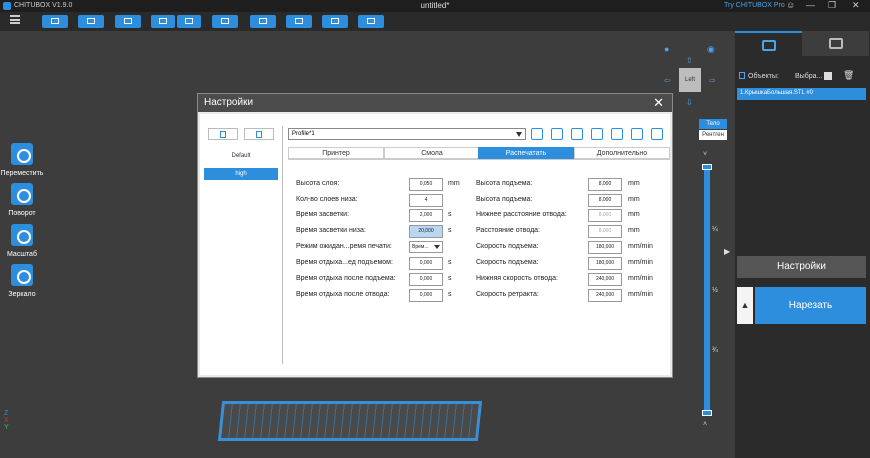  Describe the element at coordinates (241, 156) in the screenshot. I see `profile-item-default: Default` at that location.